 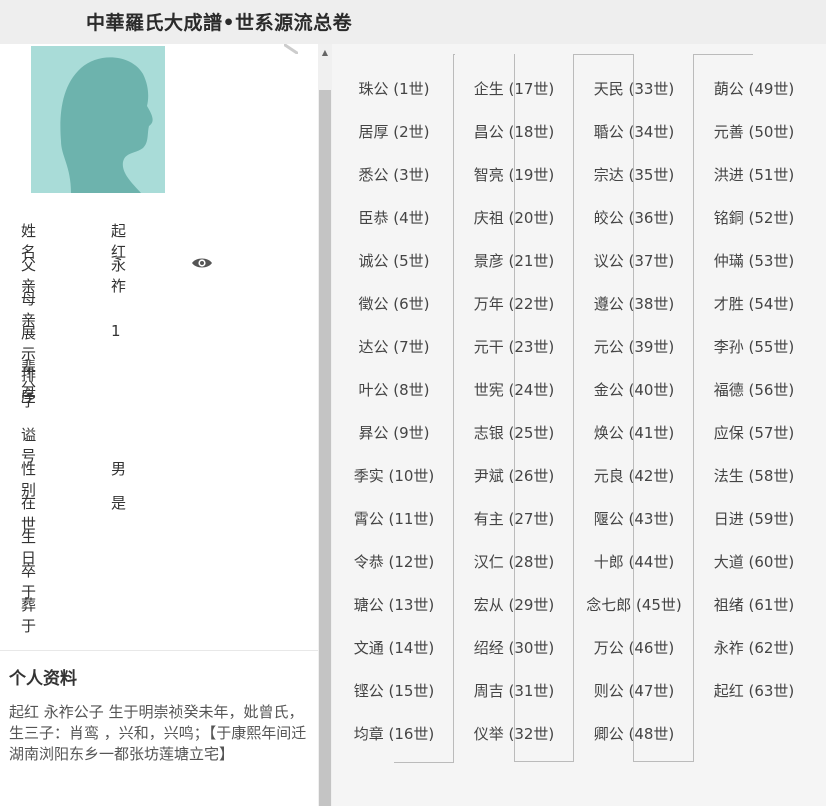 I want to click on generation-item: 叶公 (8世), so click(x=394, y=377).